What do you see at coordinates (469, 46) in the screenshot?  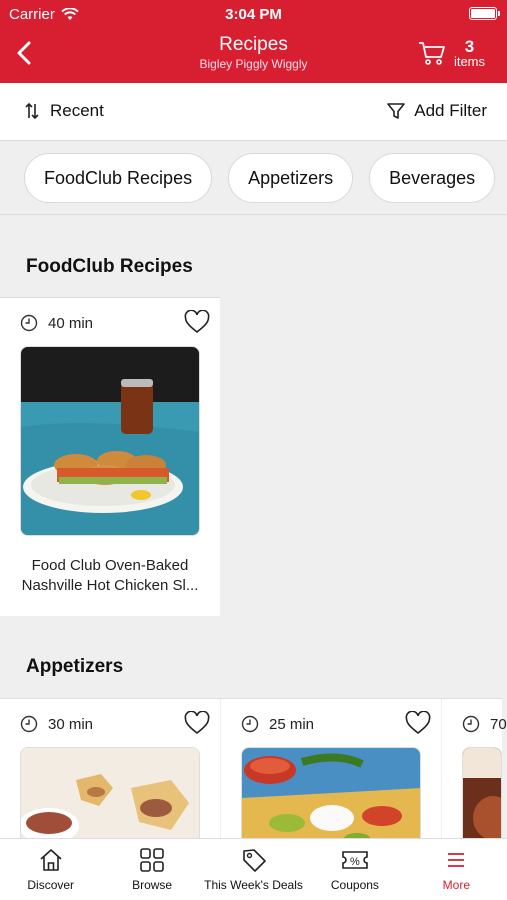 I see `cart-count-number: 3` at bounding box center [469, 46].